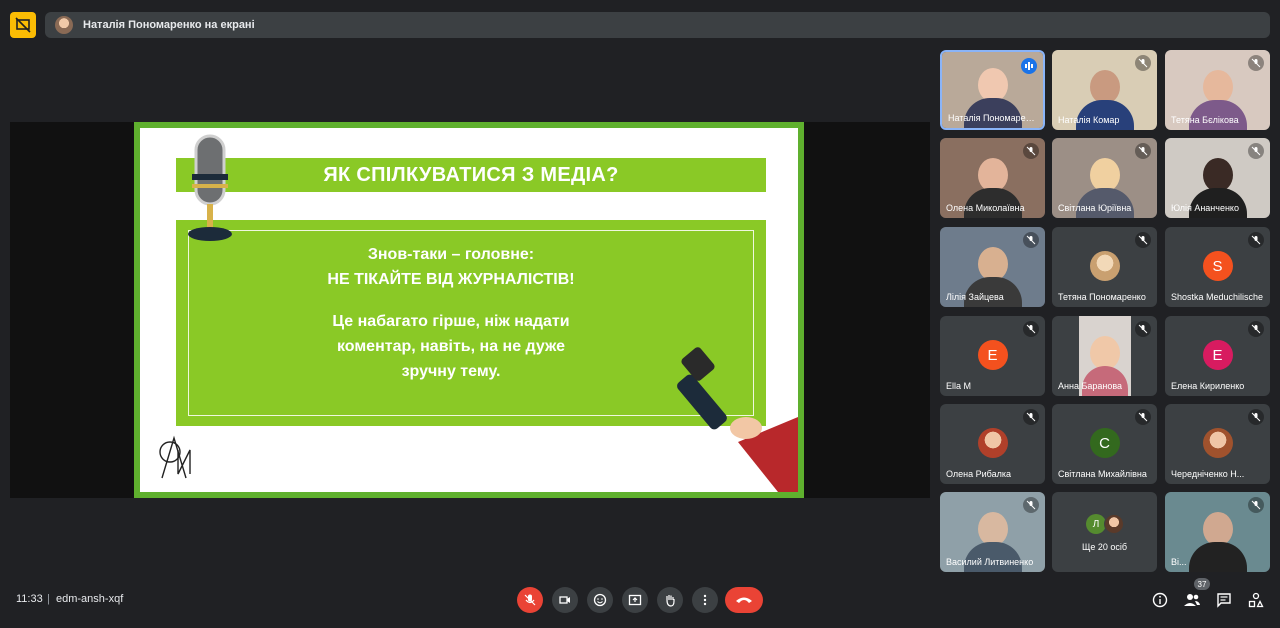 Image resolution: width=1280 pixels, height=628 pixels. I want to click on present-screen-icon, so click(635, 600).